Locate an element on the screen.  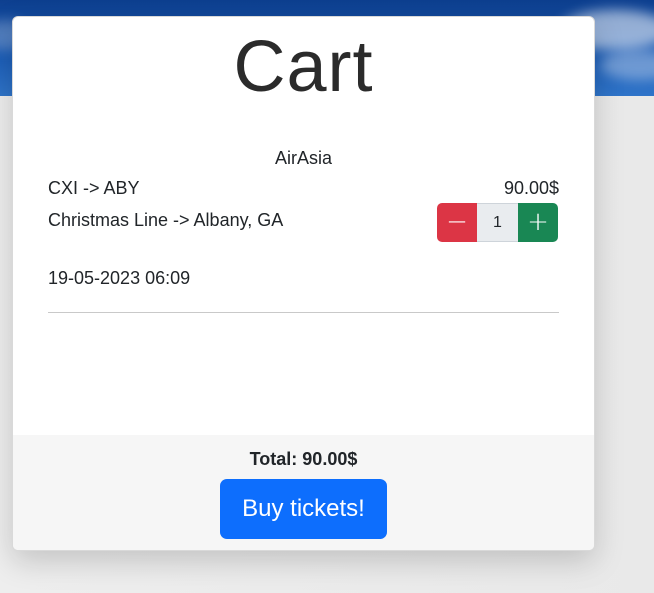
item-route: CXI -> ABY is located at coordinates (94, 188).